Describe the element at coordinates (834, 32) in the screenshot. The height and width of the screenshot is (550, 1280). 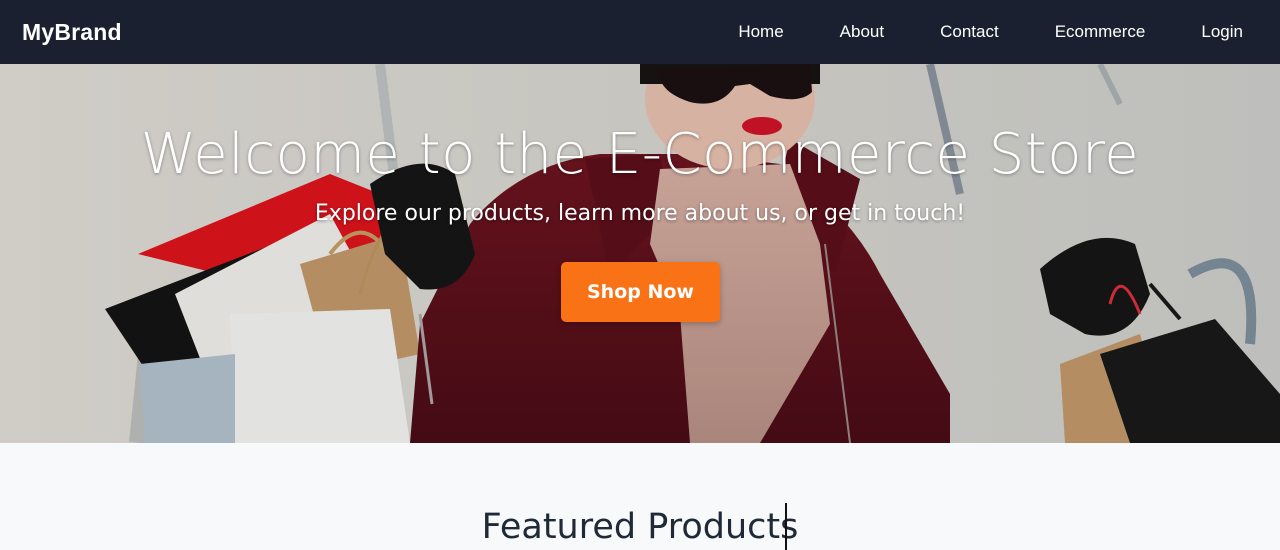
I see `nav-link-about: About` at that location.